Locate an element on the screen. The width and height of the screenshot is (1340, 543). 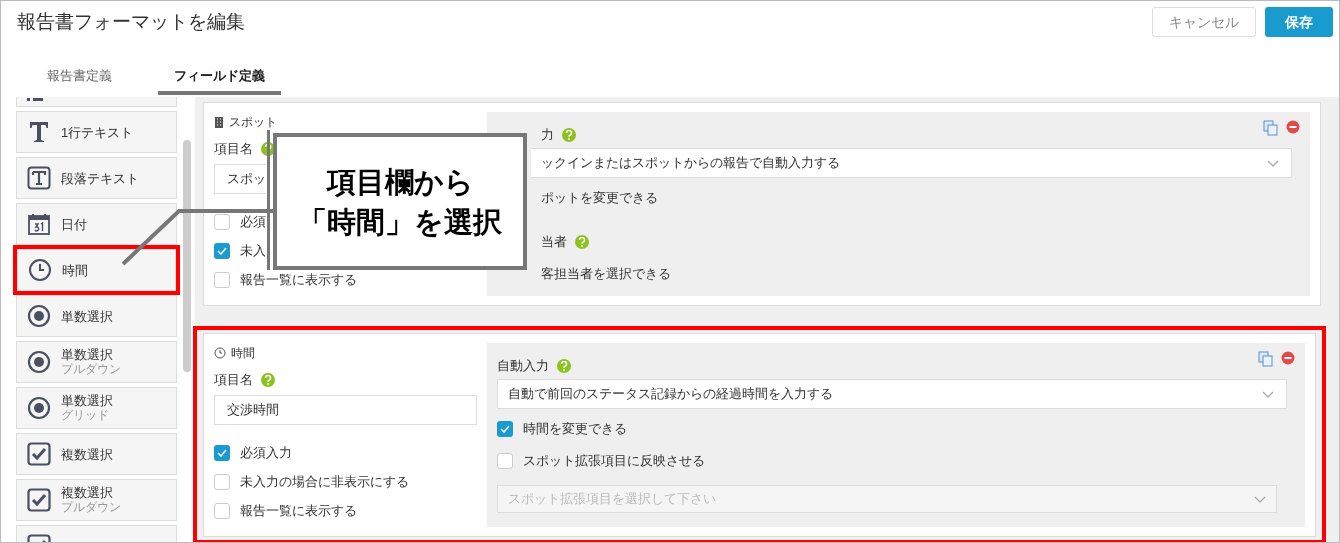
palette-item: 複数選択 is located at coordinates (97, 454).